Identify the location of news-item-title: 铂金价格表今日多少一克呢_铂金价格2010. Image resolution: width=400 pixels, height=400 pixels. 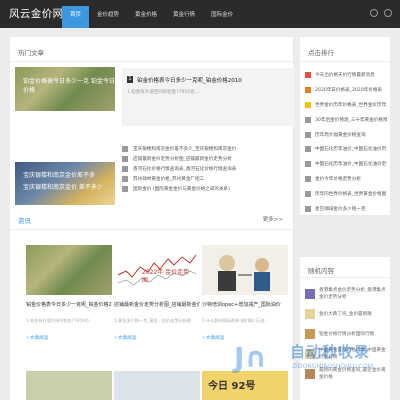
(69, 304).